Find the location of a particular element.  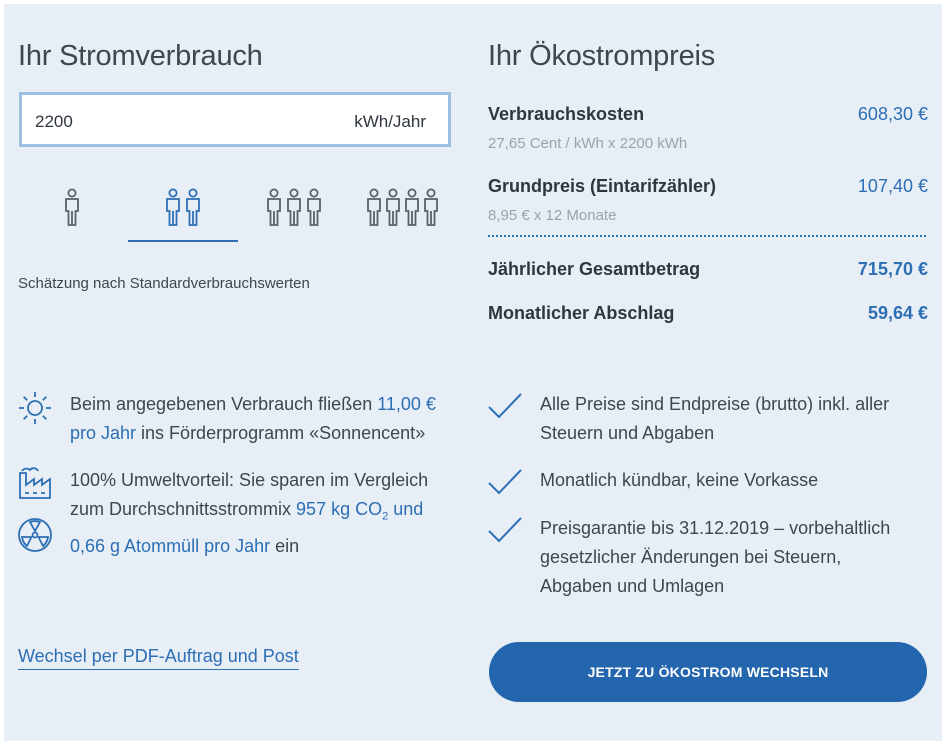

base-price-label: Grundpreis (Eintarifzähler) is located at coordinates (602, 186).